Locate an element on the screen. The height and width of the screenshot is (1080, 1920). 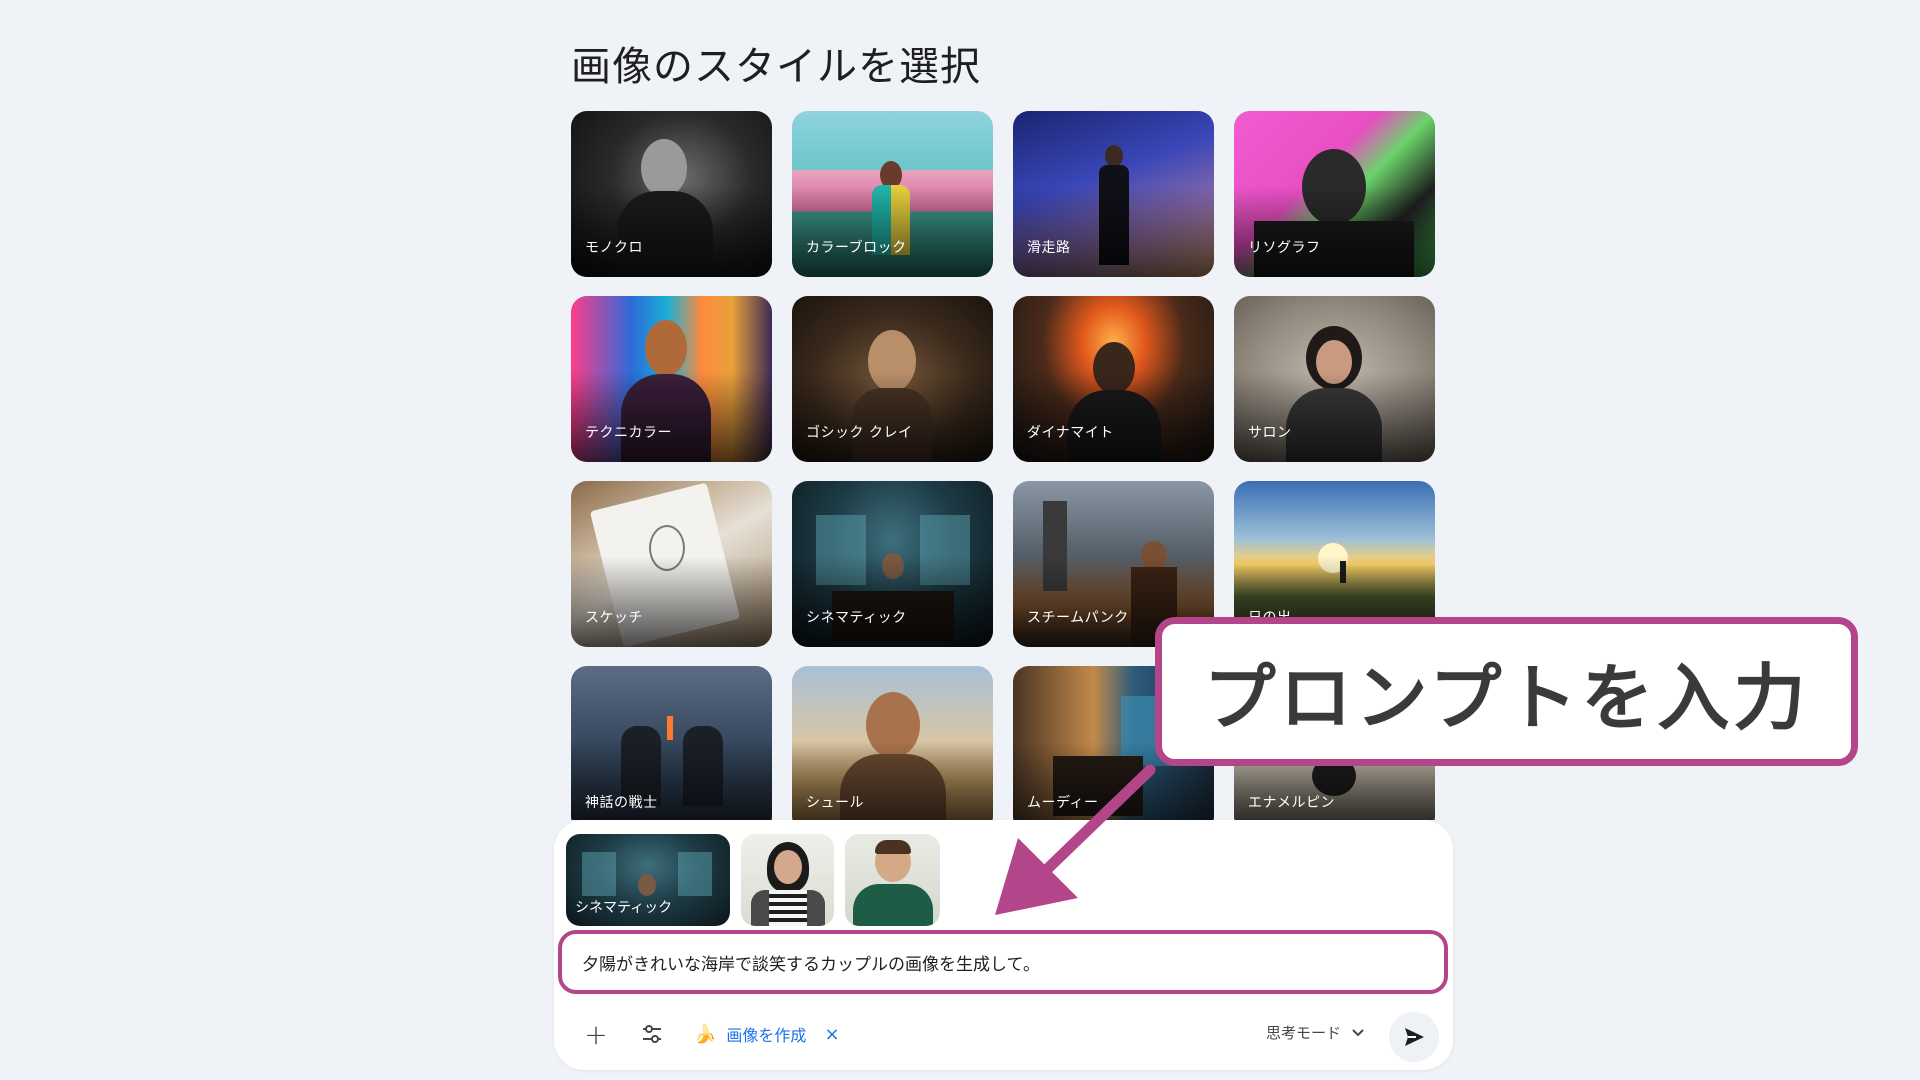
attachment-label: シネマティック is located at coordinates (624, 908).